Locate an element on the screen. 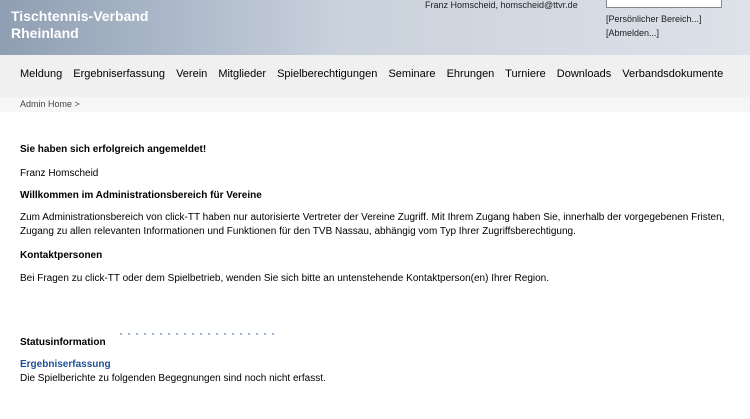 This screenshot has height=419, width=750. breadcrumb: Admin Home > is located at coordinates (50, 104).